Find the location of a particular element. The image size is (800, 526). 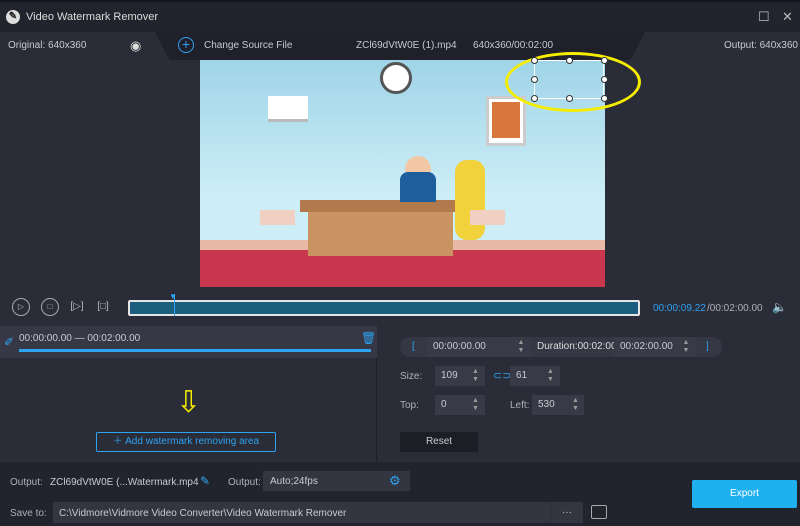

set-end-button: ] is located at coordinates (707, 346).